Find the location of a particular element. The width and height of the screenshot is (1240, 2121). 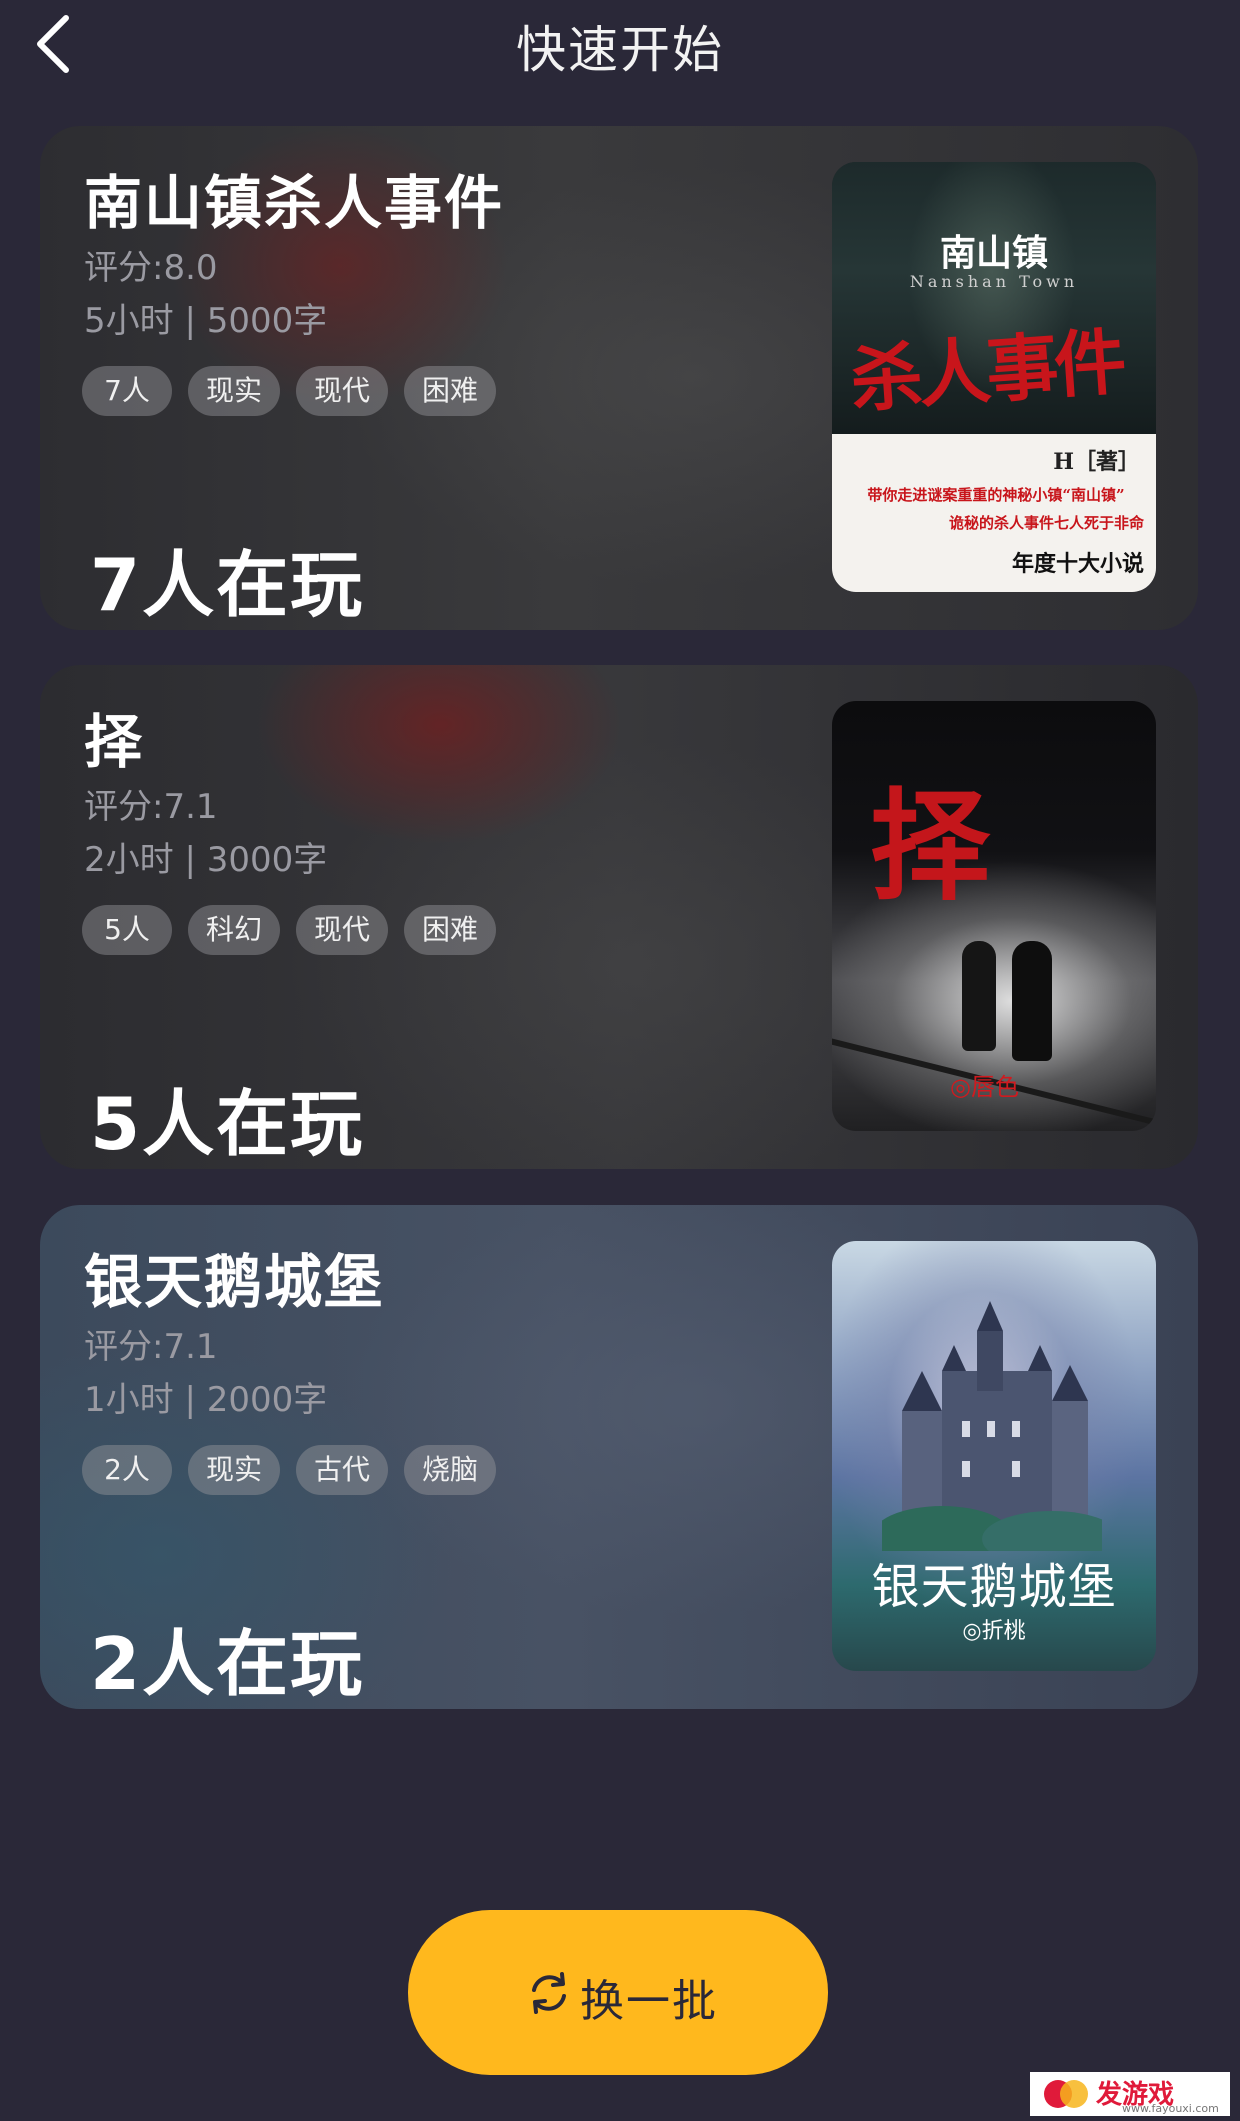

header: 快速开始 is located at coordinates (620, 50).